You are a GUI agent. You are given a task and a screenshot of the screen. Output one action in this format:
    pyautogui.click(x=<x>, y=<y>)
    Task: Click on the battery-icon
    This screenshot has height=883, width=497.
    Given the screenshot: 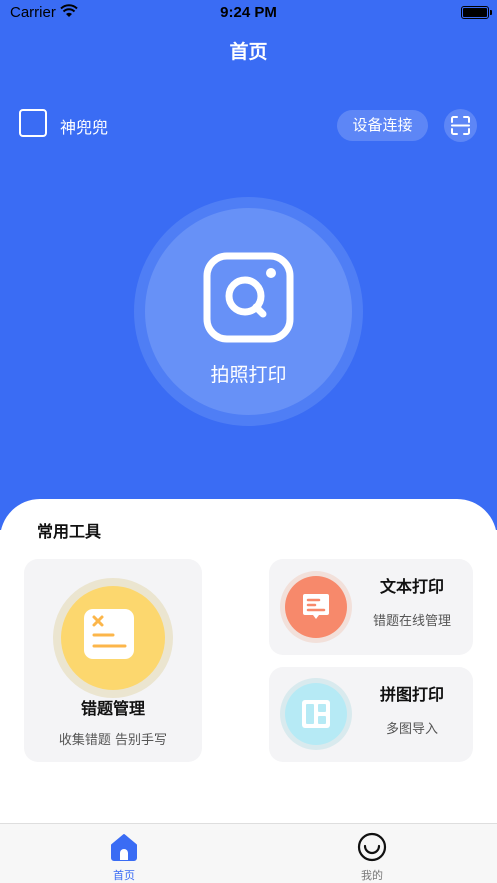 What is the action you would take?
    pyautogui.click(x=476, y=12)
    